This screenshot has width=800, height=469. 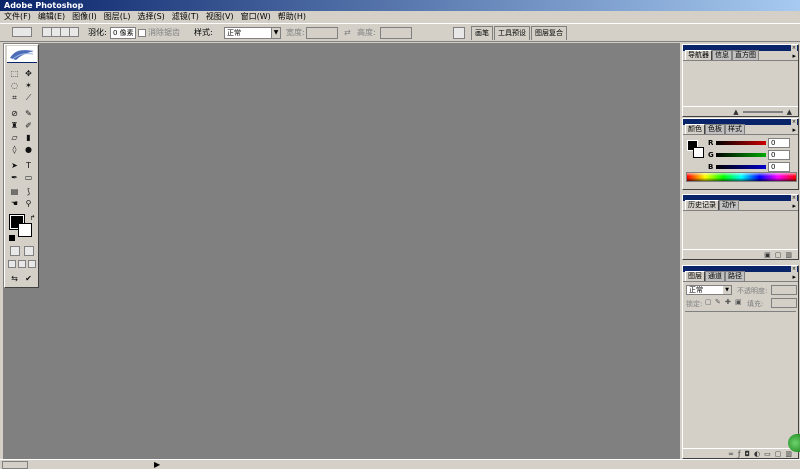 I want to click on palette-well-tab-tool-presets: 工具预设, so click(x=512, y=33).